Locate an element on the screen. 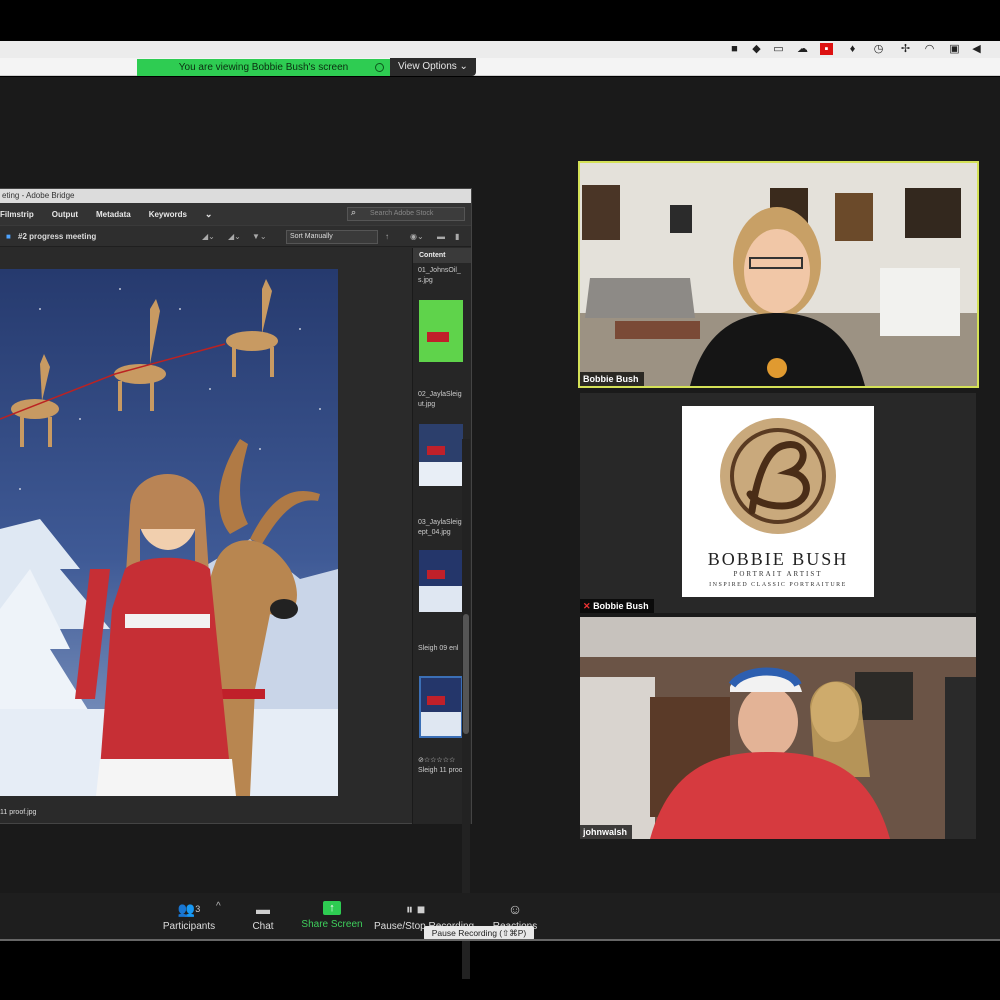 The image size is (1000, 1000). chat-icon: ▬ is located at coordinates (263, 909).